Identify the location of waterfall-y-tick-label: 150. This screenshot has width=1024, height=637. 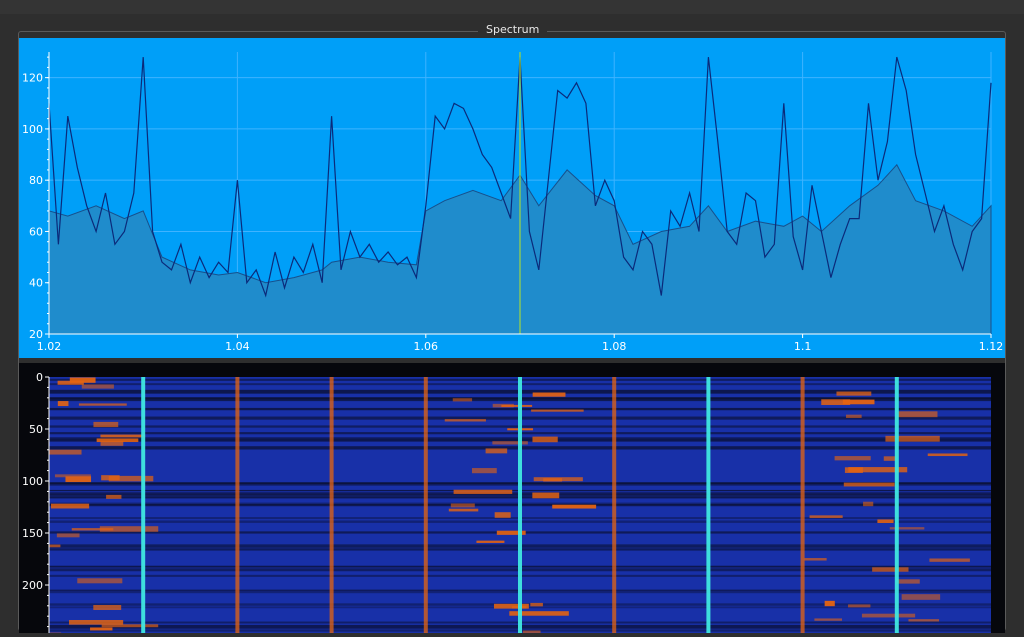
(32, 533).